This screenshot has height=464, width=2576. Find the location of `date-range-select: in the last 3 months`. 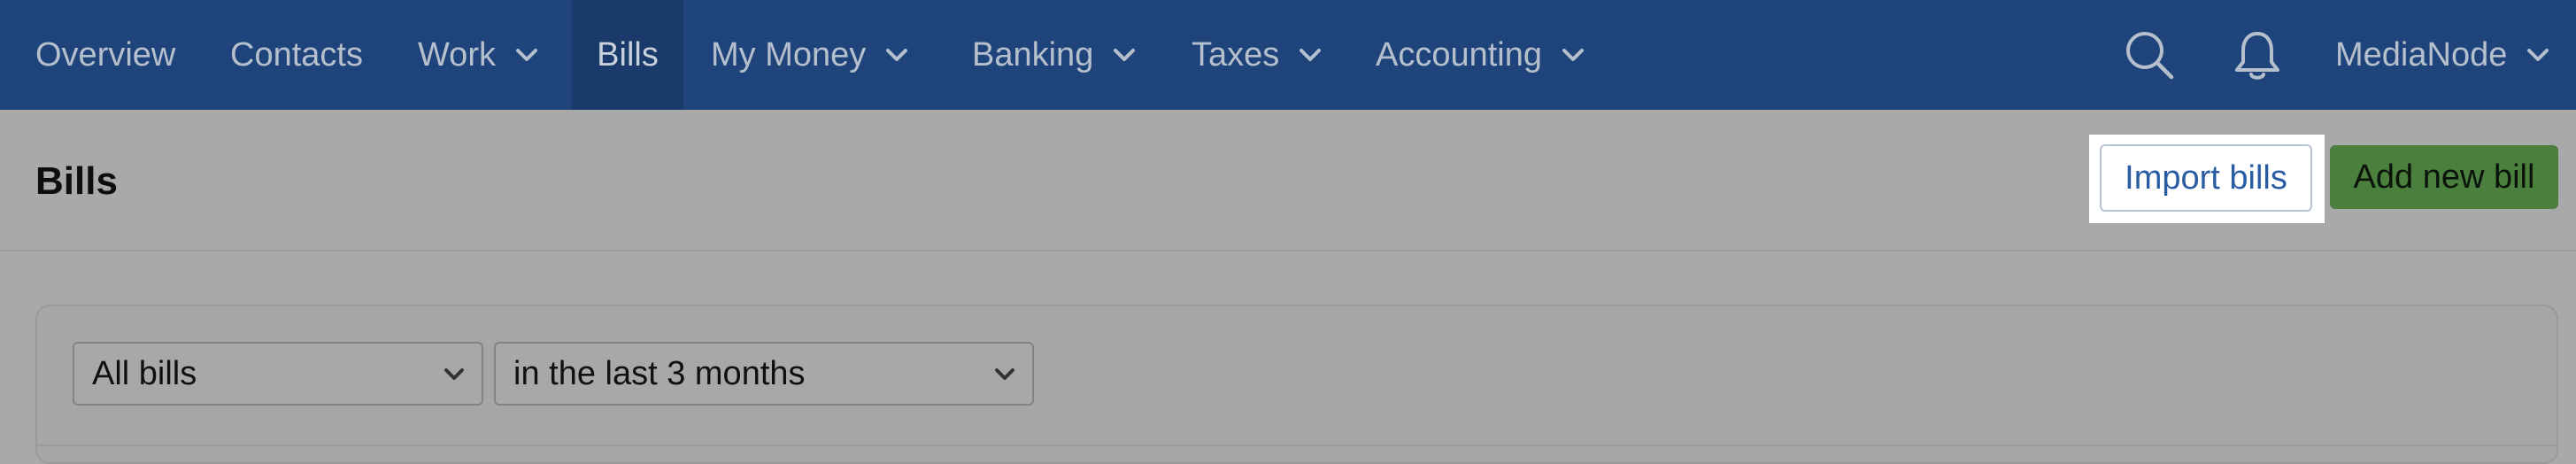

date-range-select: in the last 3 months is located at coordinates (764, 374).